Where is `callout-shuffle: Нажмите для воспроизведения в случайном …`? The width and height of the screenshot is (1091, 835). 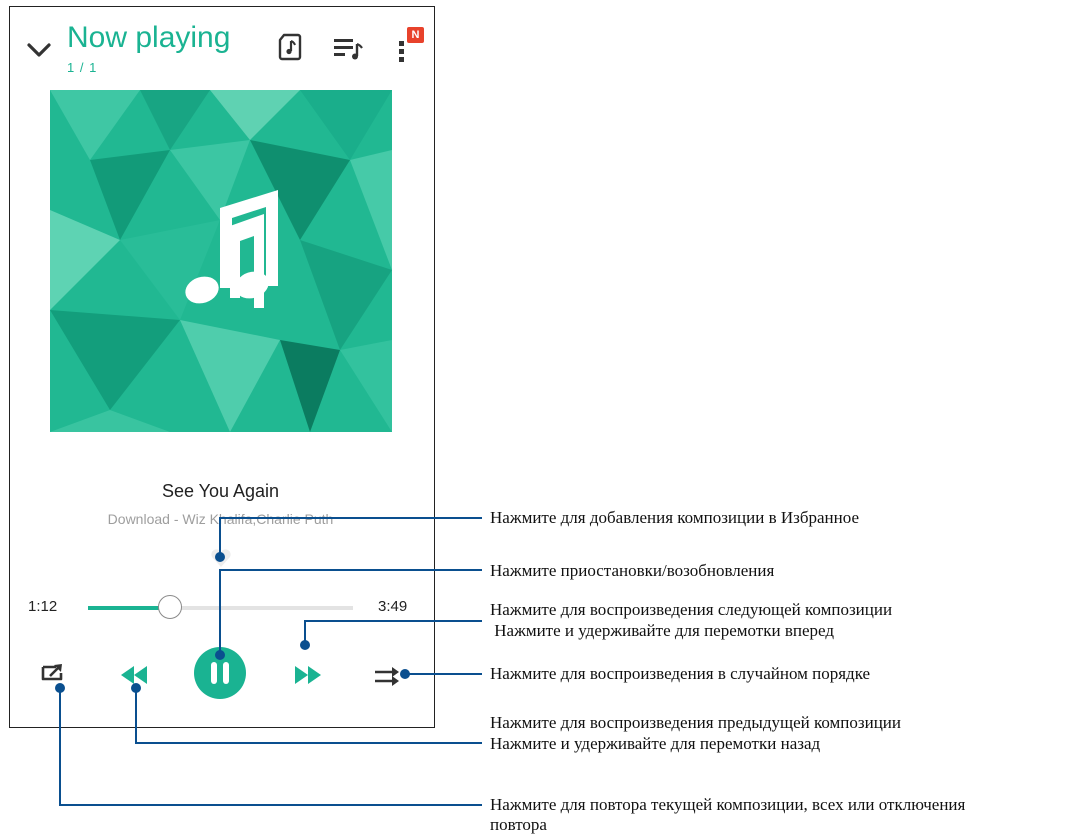 callout-shuffle: Нажмите для воспроизведения в случайном … is located at coordinates (680, 673).